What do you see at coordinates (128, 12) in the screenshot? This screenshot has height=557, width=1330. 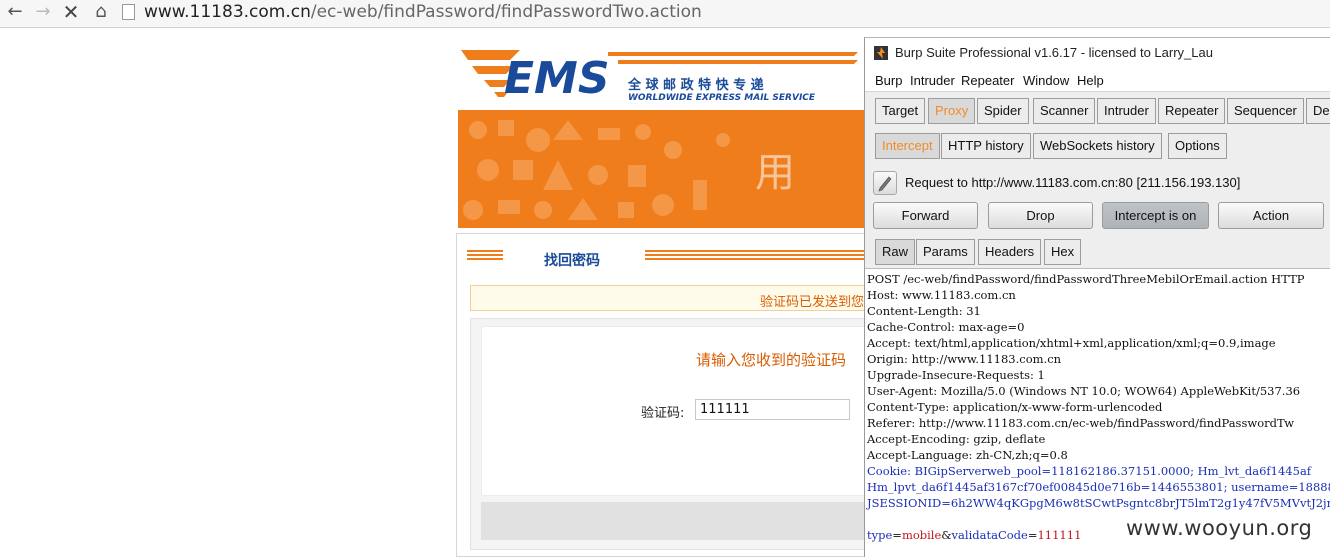 I see `page-icon` at bounding box center [128, 12].